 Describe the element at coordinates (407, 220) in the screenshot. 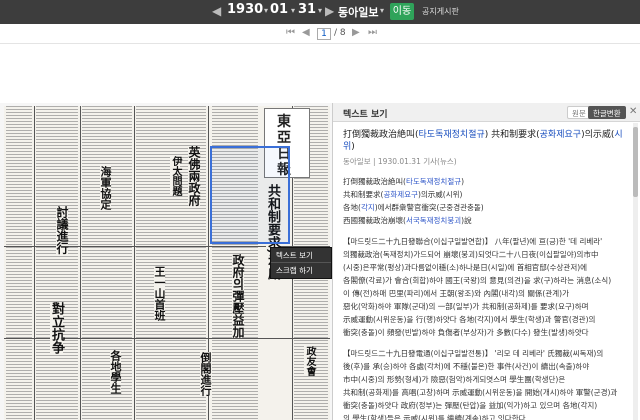

I see `summary-line: 西國獨裁政治崩壞(서국독재정치붕괴)說` at that location.